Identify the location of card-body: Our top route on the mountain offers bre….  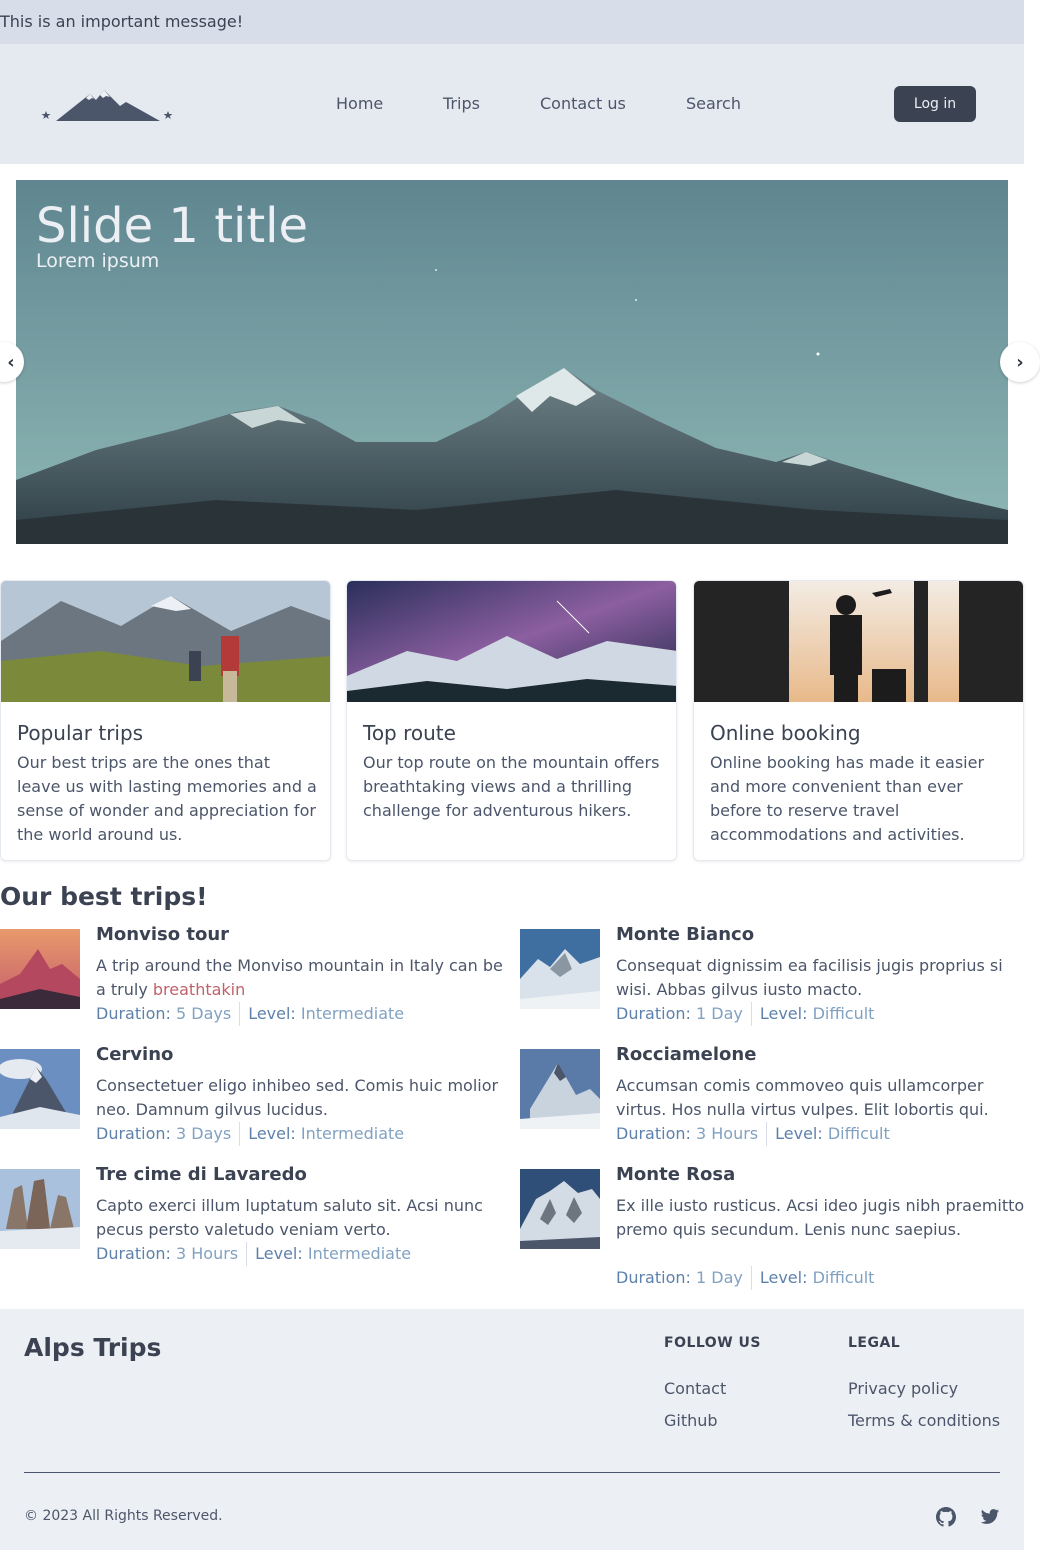
(511, 786).